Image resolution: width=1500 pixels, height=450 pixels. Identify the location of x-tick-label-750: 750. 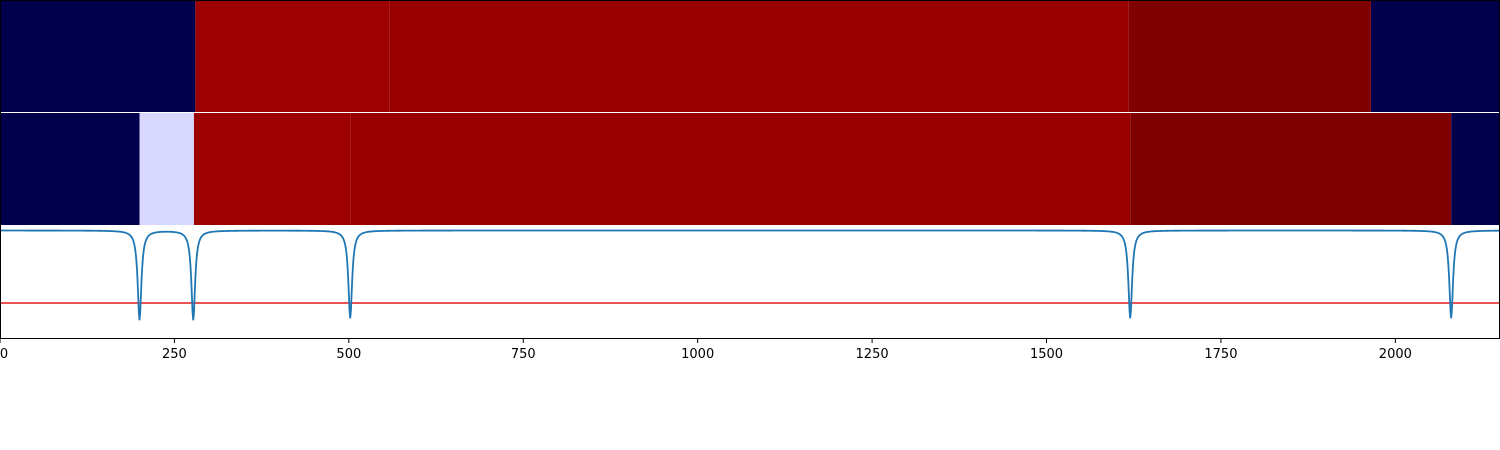
(523, 354).